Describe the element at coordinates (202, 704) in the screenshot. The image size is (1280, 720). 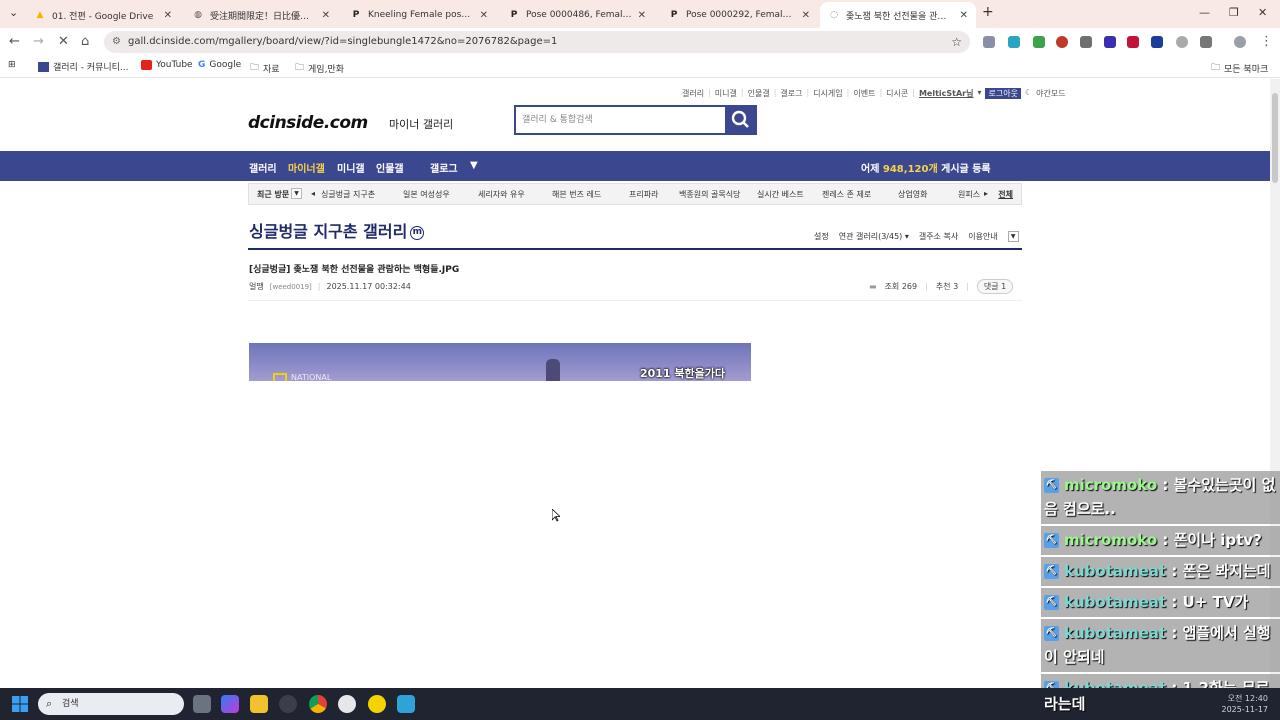
I see `task-view-icon` at that location.